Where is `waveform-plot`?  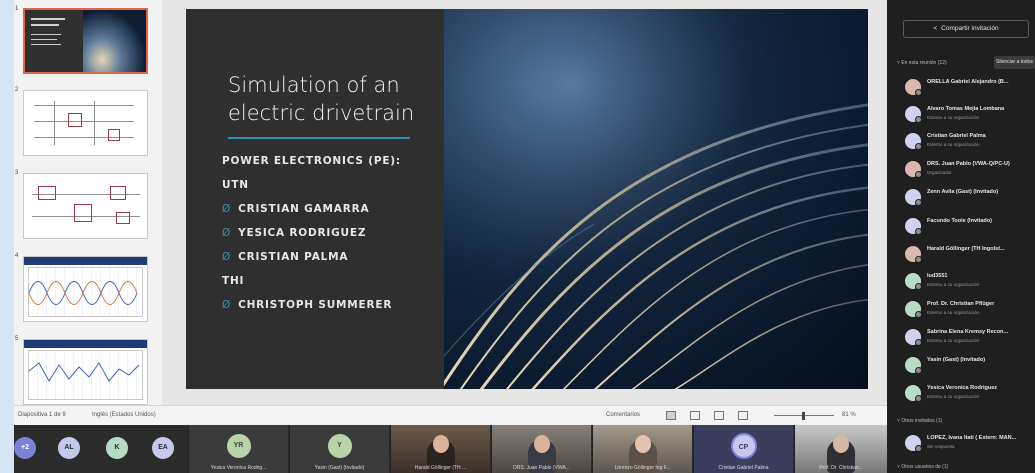 waveform-plot is located at coordinates (85, 375).